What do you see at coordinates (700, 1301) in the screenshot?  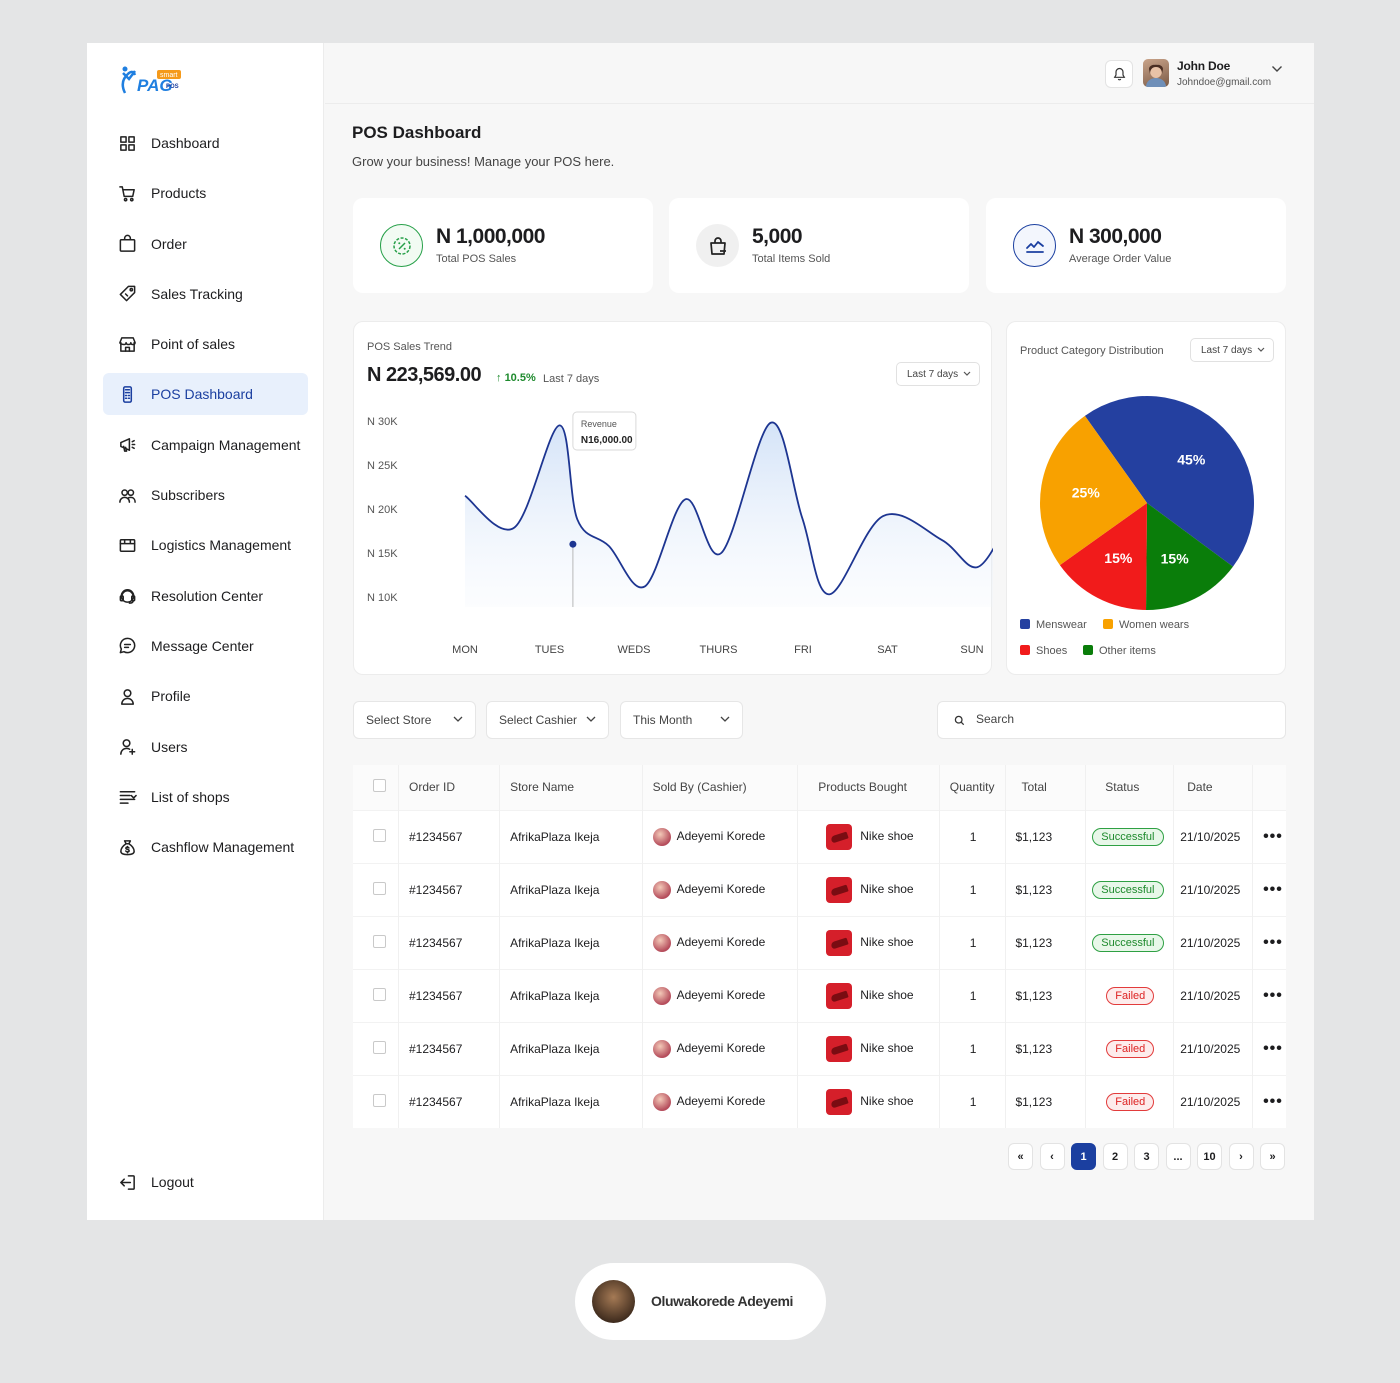 I see `author-badge: Oluwakorede Adeyemi` at bounding box center [700, 1301].